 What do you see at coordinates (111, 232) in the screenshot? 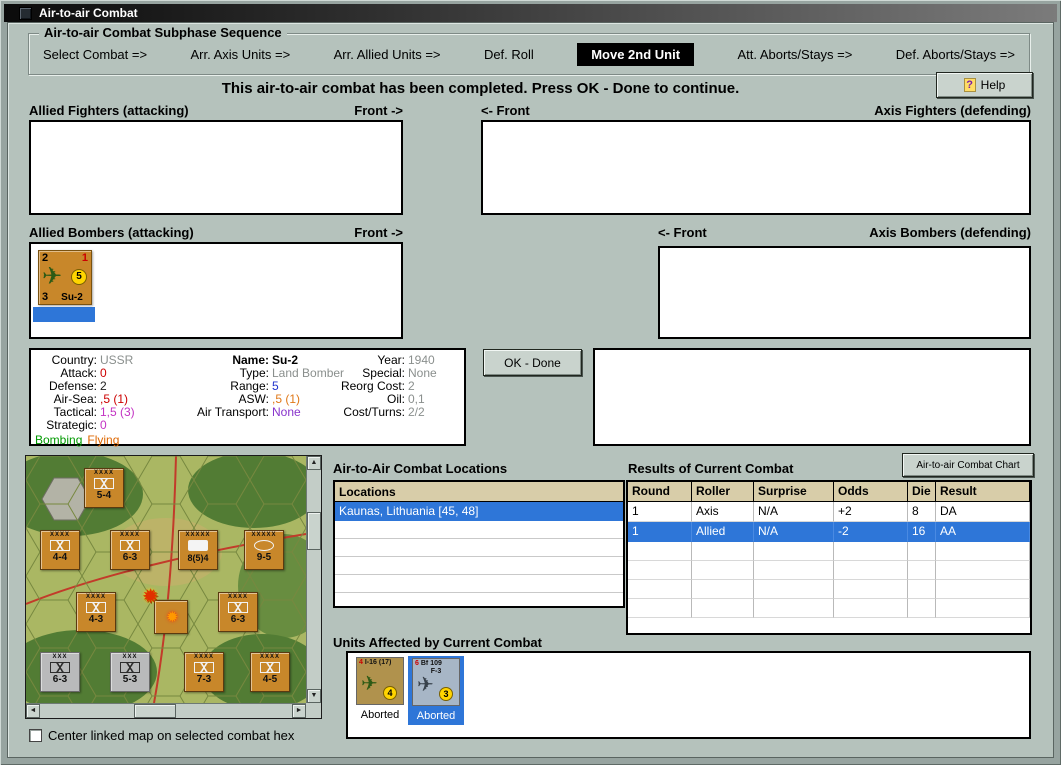
I see `allied-bombers-label: Allied Bombers (attacking)` at bounding box center [111, 232].